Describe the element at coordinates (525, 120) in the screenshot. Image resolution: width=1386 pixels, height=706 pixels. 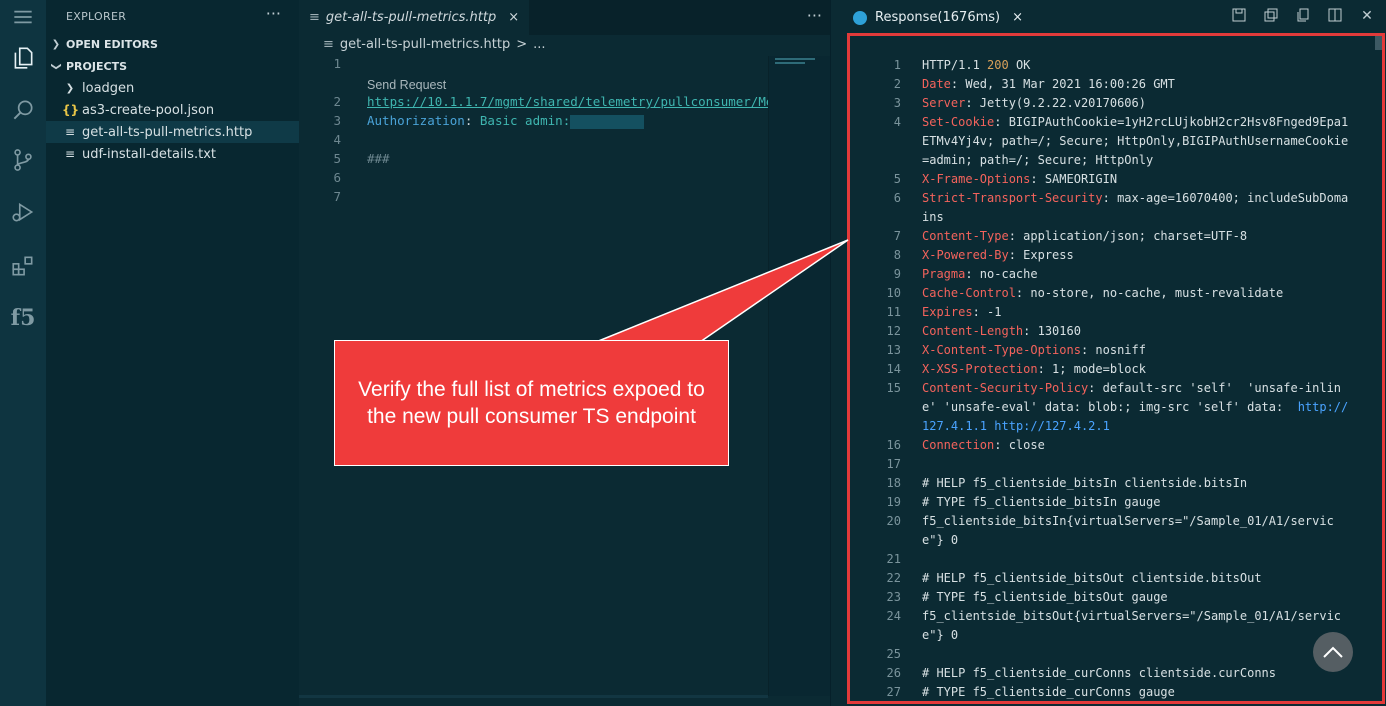
I see `header-value: Basic admin:` at that location.